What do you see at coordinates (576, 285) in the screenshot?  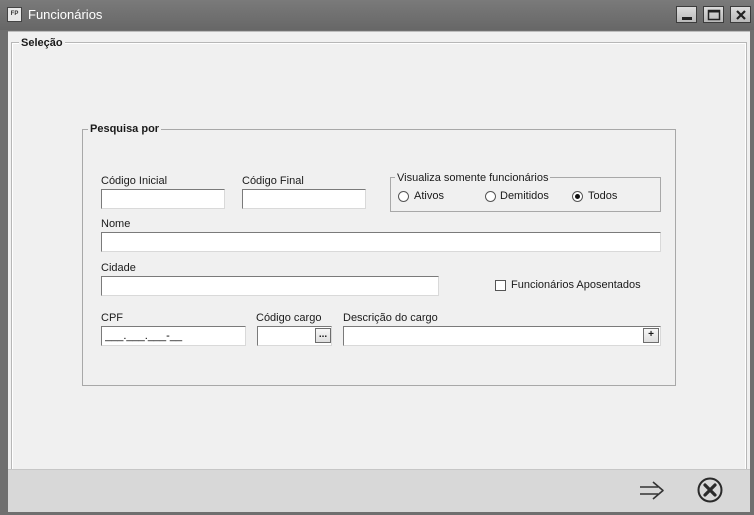 I see `aposentados-label: Funcionários Aposentados` at bounding box center [576, 285].